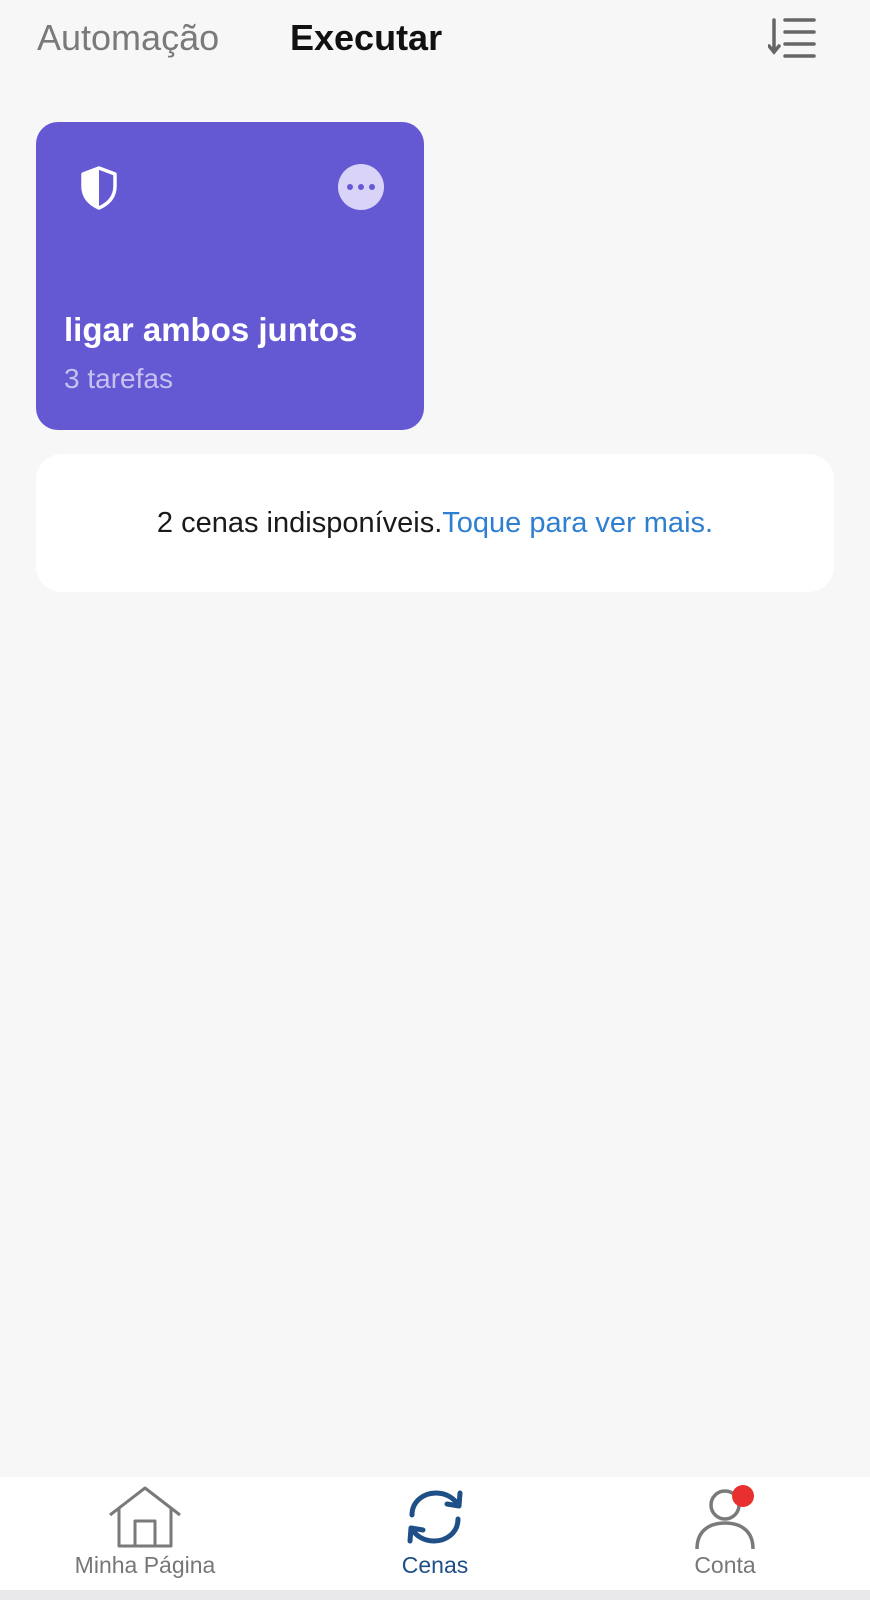 This screenshot has height=1600, width=870. Describe the element at coordinates (145, 1517) in the screenshot. I see `home-icon` at that location.